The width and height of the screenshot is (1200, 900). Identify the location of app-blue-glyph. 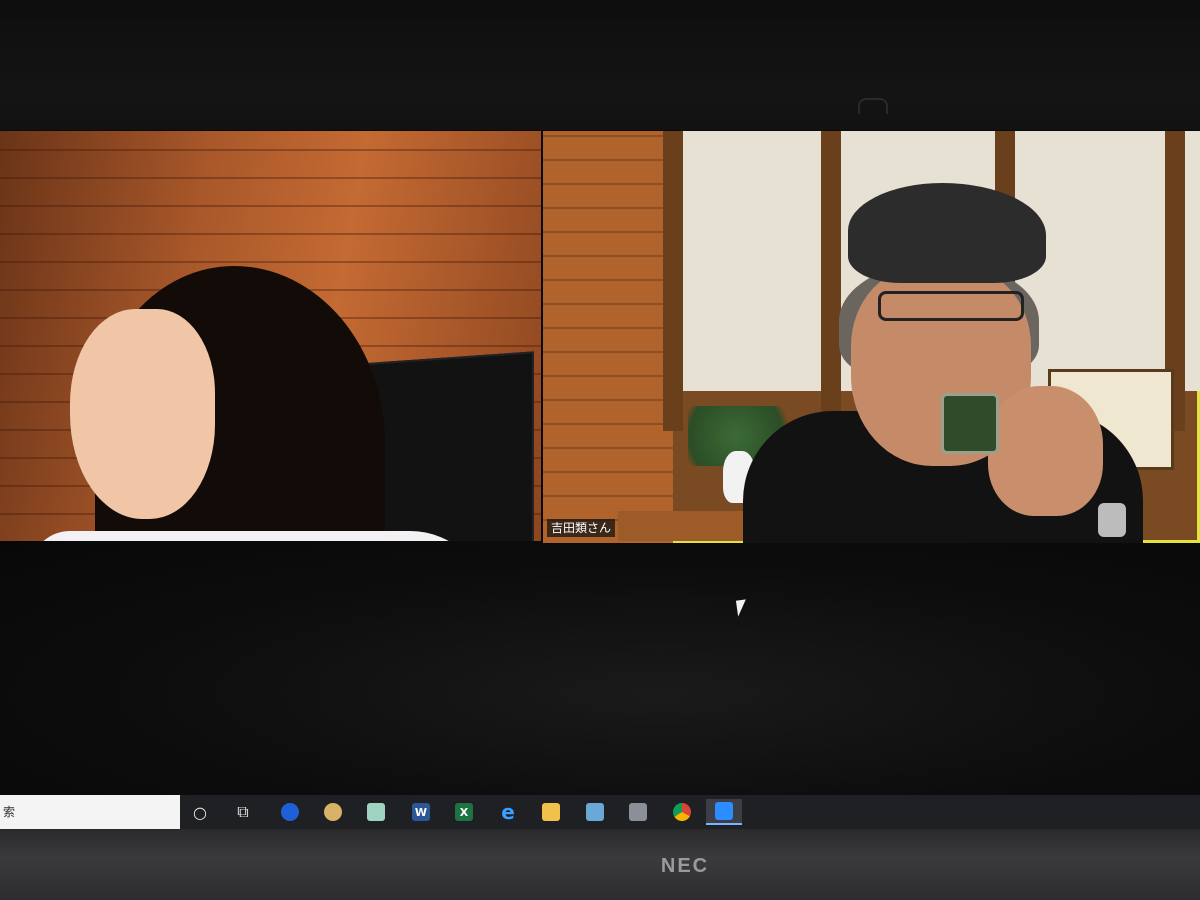
(290, 812).